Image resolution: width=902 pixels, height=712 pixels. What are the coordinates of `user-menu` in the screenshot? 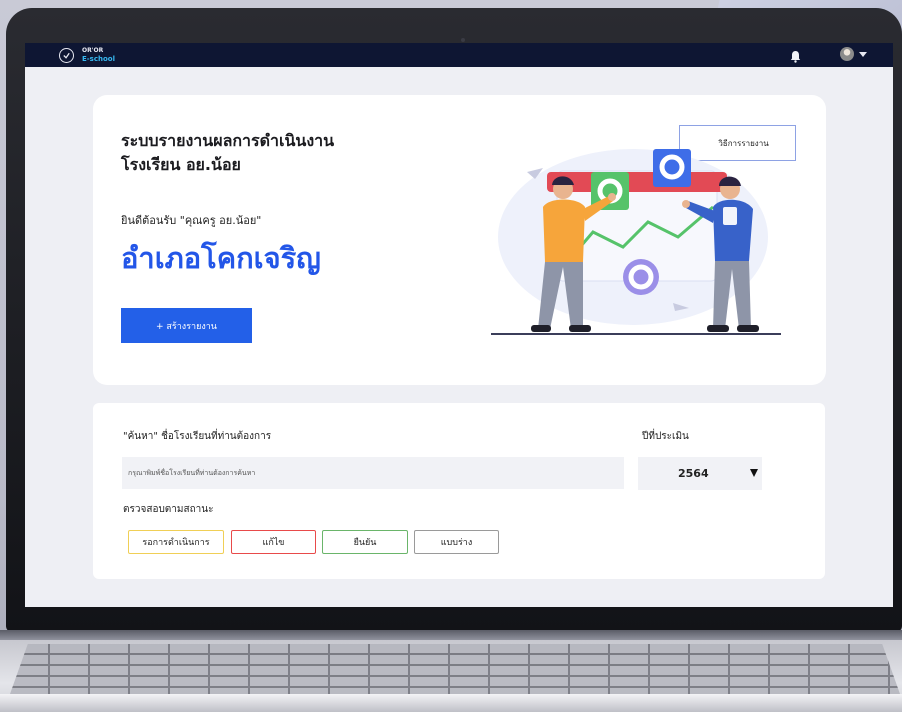 It's located at (853, 54).